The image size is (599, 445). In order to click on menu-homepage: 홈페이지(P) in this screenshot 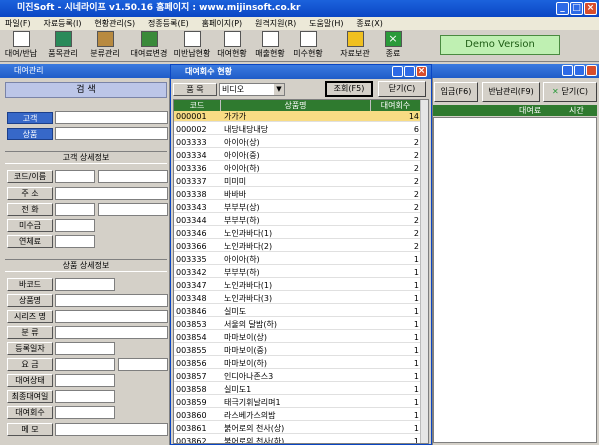, I will do `click(222, 23)`.